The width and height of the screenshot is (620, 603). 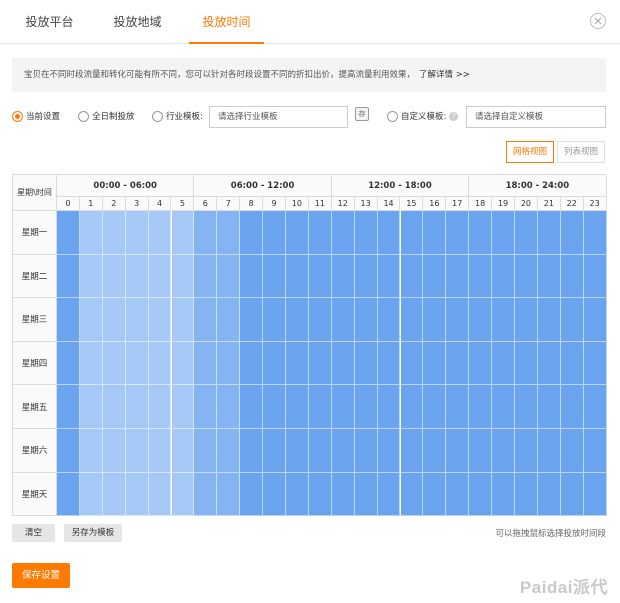 What do you see at coordinates (83, 116) in the screenshot?
I see `radio-allday` at bounding box center [83, 116].